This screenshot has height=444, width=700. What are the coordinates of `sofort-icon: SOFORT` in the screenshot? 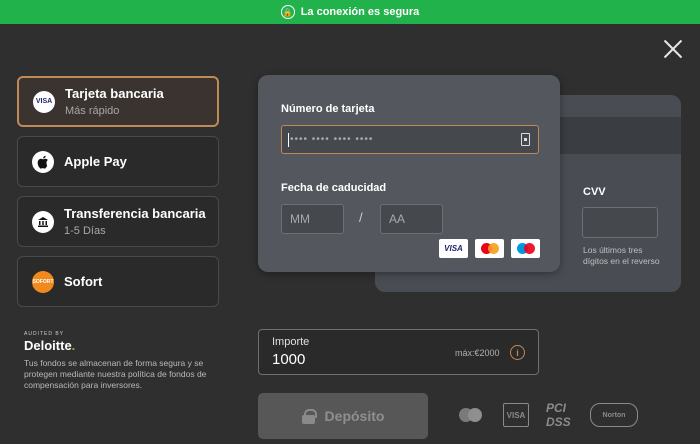 It's located at (43, 281).